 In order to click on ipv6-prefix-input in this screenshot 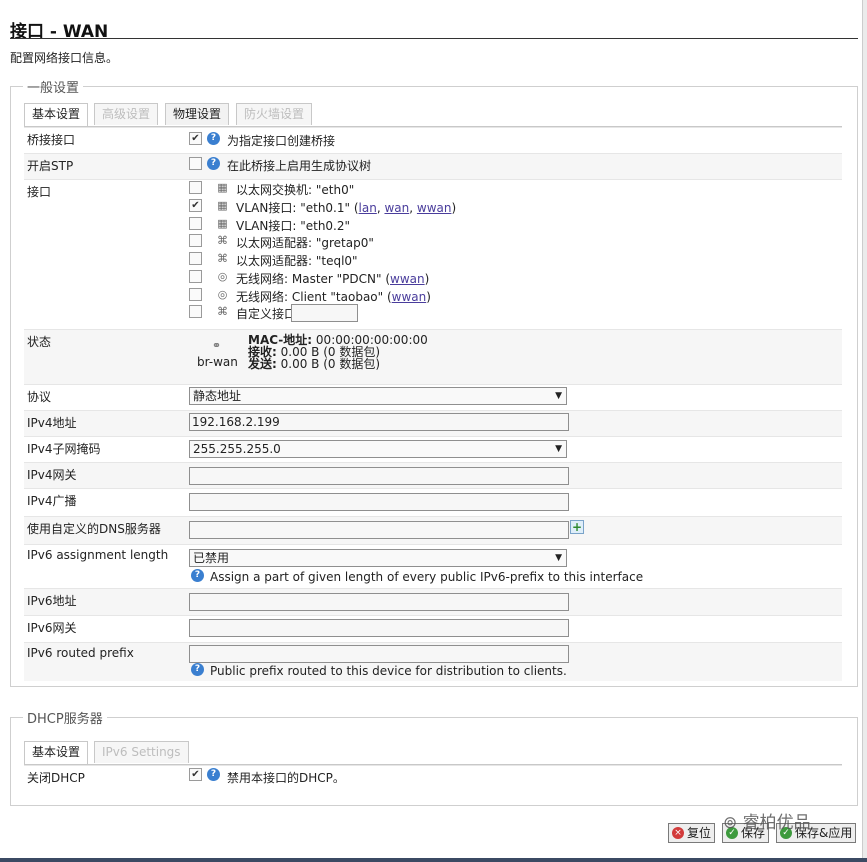, I will do `click(379, 654)`.